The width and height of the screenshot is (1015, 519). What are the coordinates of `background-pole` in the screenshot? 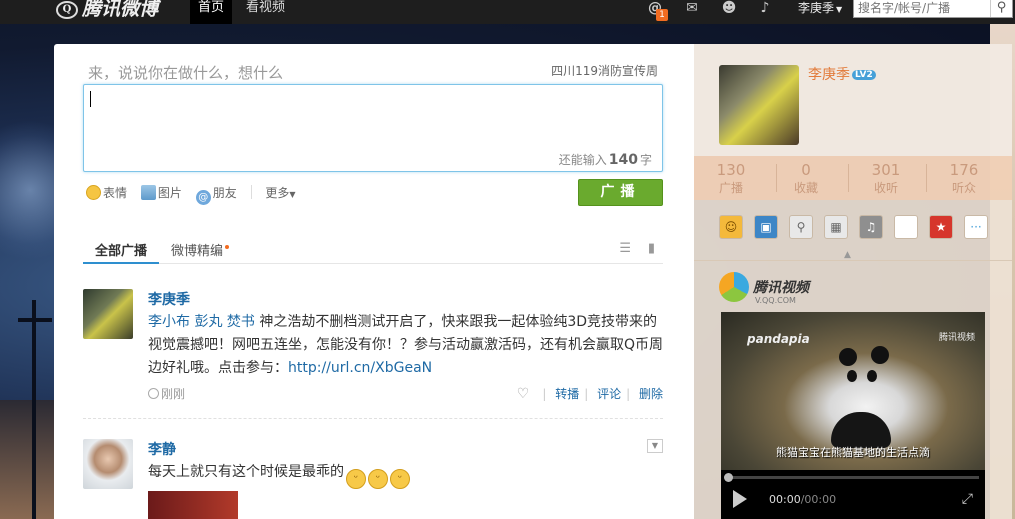 It's located at (34, 409).